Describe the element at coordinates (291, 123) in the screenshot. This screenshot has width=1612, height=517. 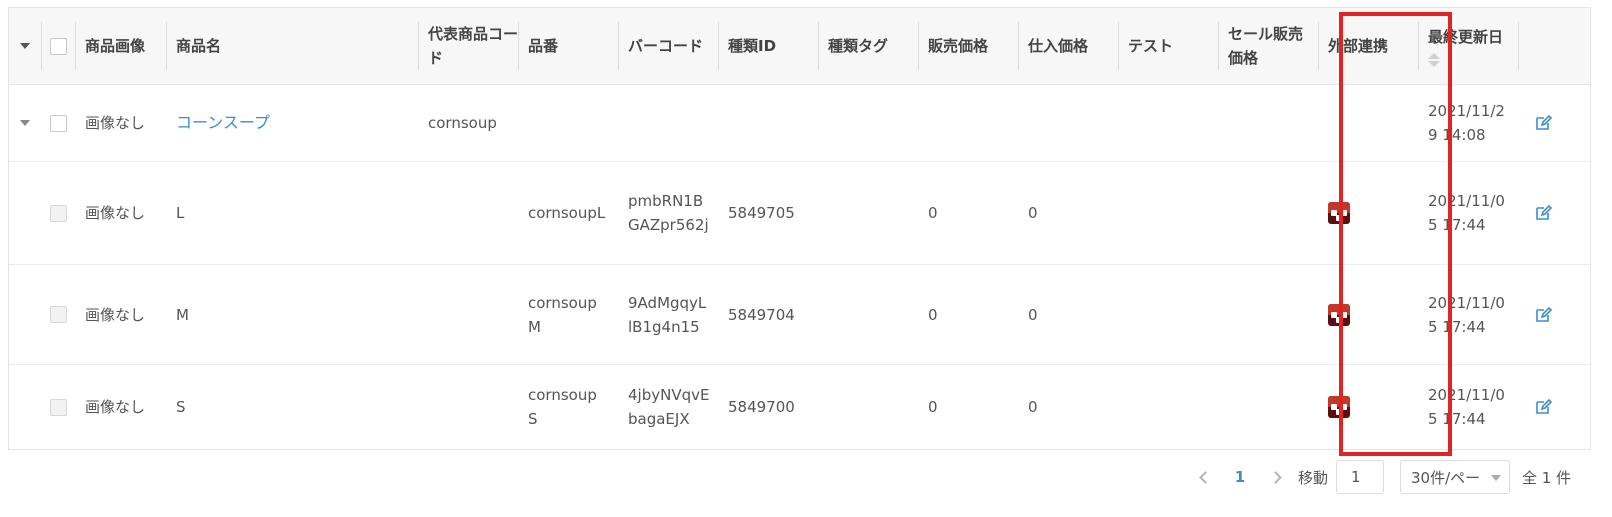
I see `product-name-link: コーンスープ` at that location.